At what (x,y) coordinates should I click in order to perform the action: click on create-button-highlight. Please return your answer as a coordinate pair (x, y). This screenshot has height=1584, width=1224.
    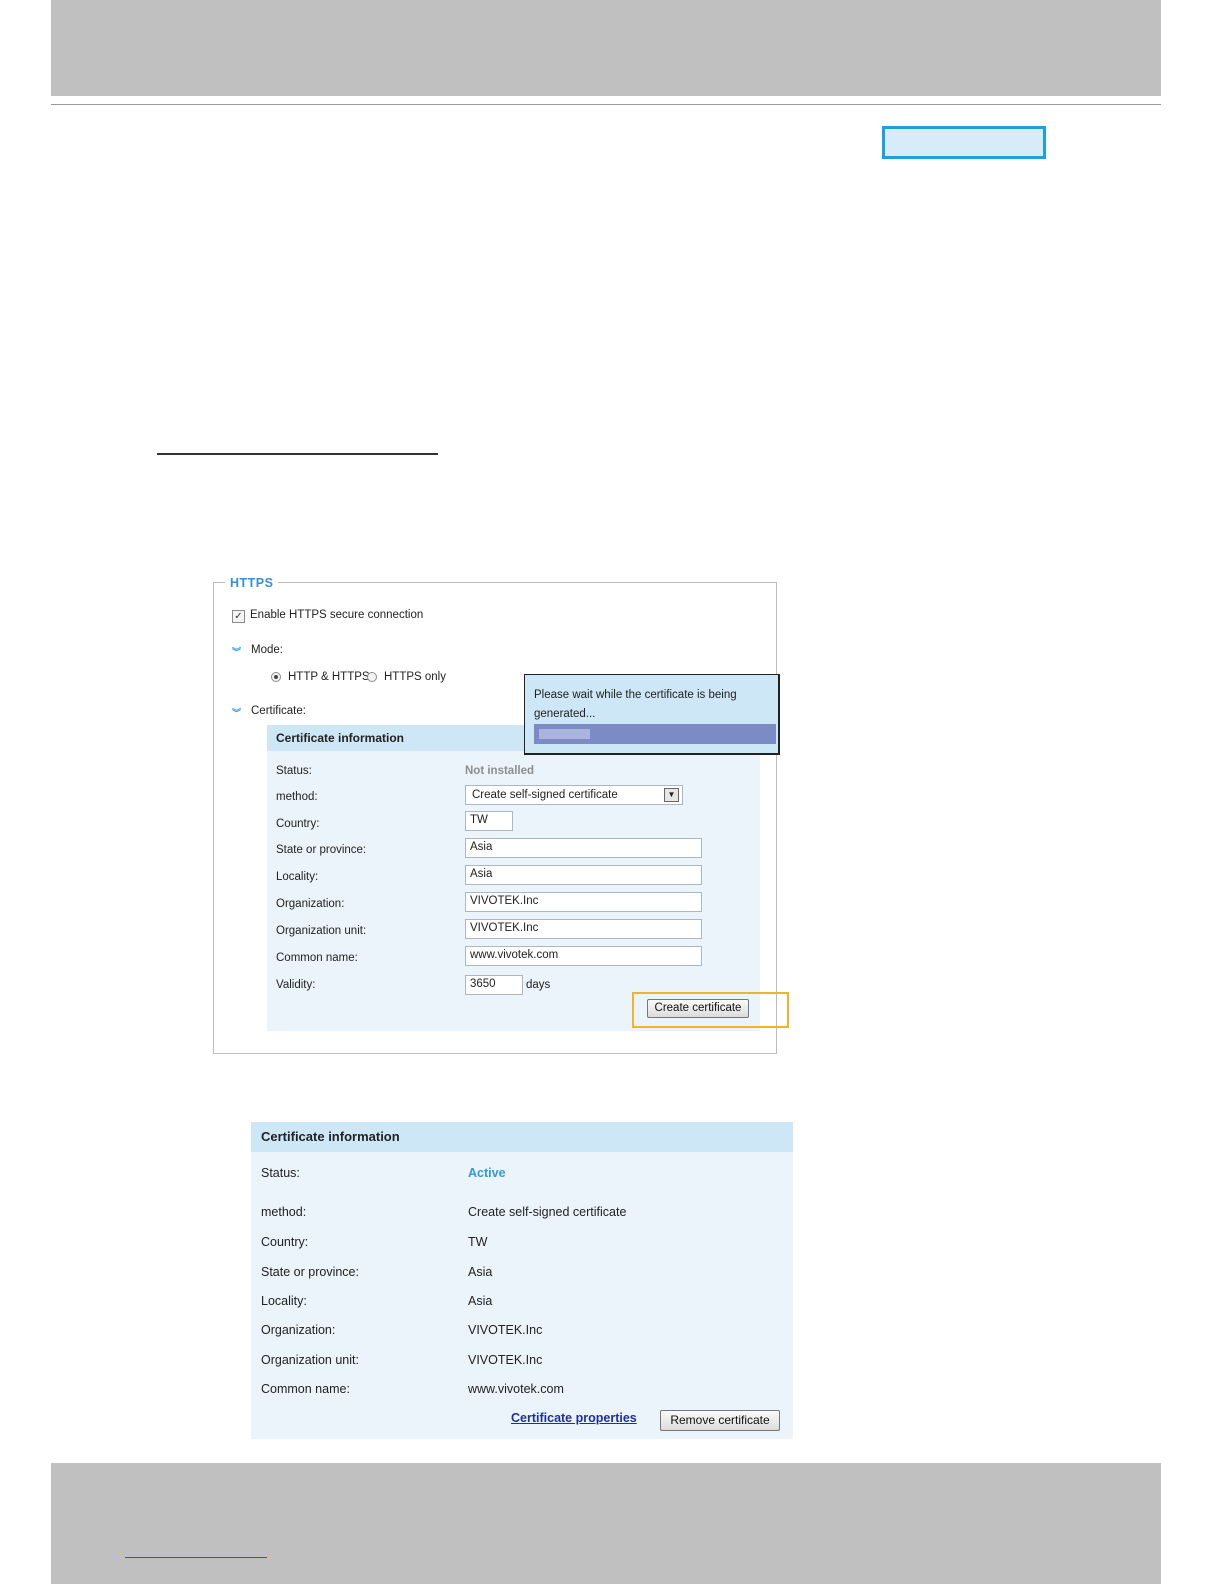
    Looking at the image, I should click on (710, 1010).